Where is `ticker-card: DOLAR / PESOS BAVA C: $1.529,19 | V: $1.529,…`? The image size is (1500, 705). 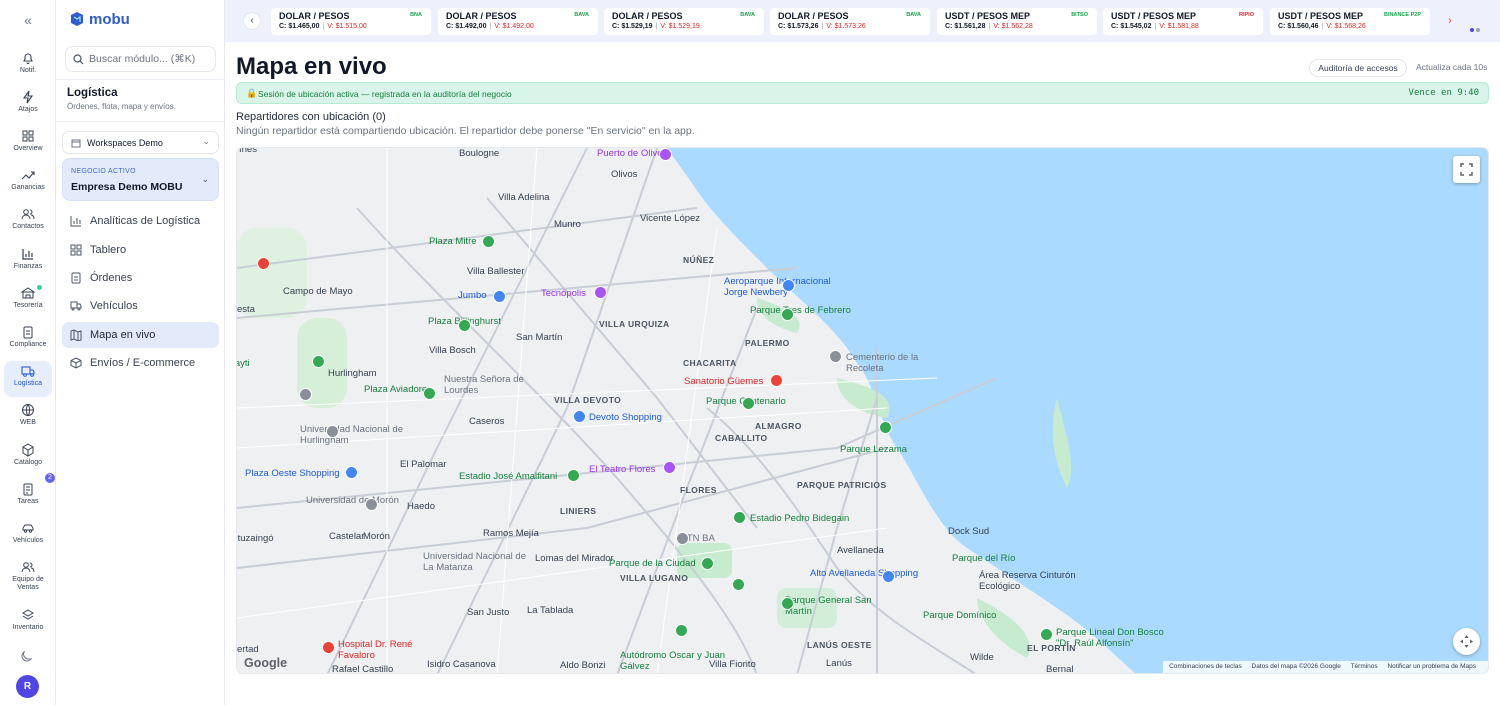
ticker-card: DOLAR / PESOS BAVA C: $1.529,19 | V: $1.529,… is located at coordinates (684, 21).